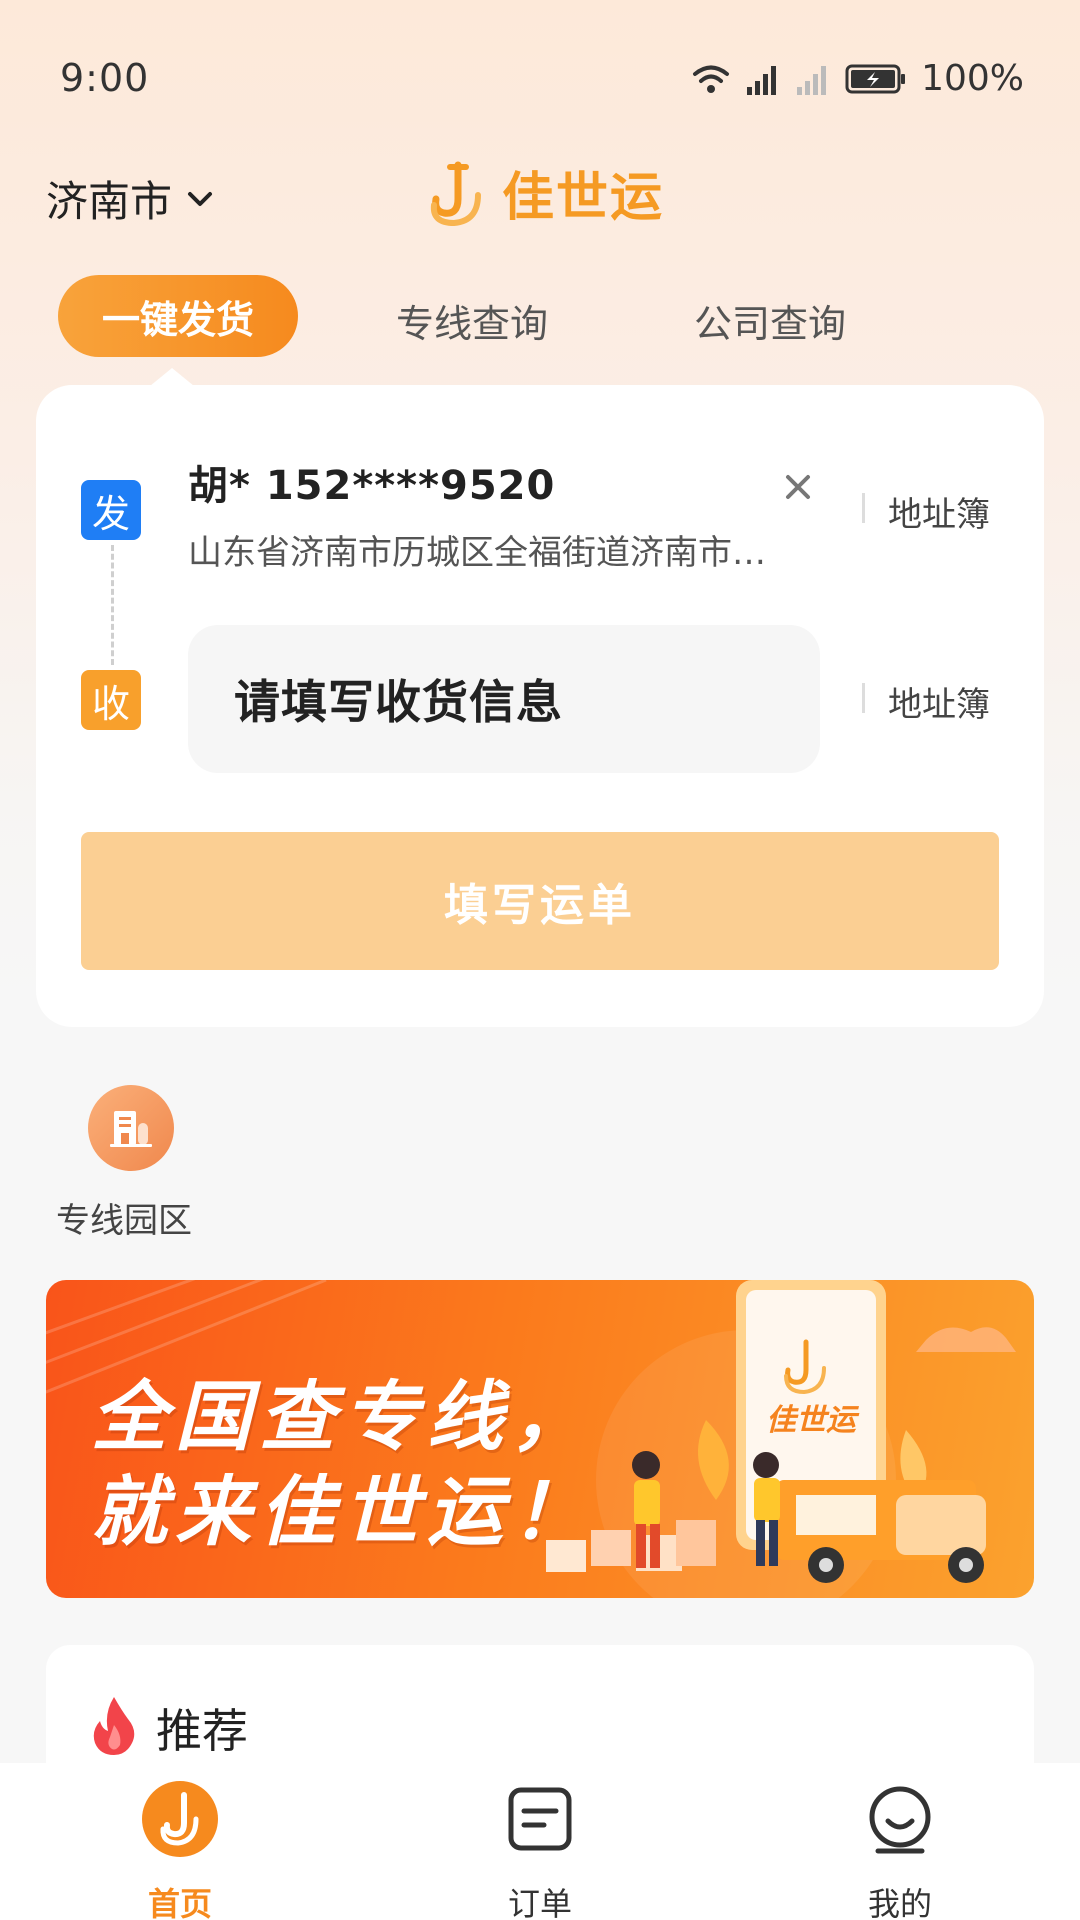  What do you see at coordinates (202, 1731) in the screenshot?
I see `recommend-title: 推荐` at bounding box center [202, 1731].